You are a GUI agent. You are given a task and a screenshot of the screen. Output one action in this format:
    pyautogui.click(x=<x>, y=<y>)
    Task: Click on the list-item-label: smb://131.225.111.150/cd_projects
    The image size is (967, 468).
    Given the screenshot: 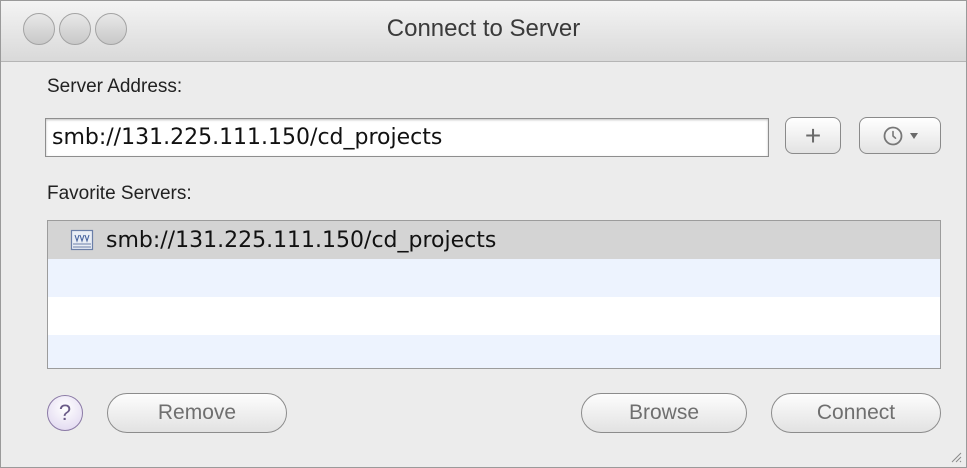 What is the action you would take?
    pyautogui.click(x=301, y=240)
    